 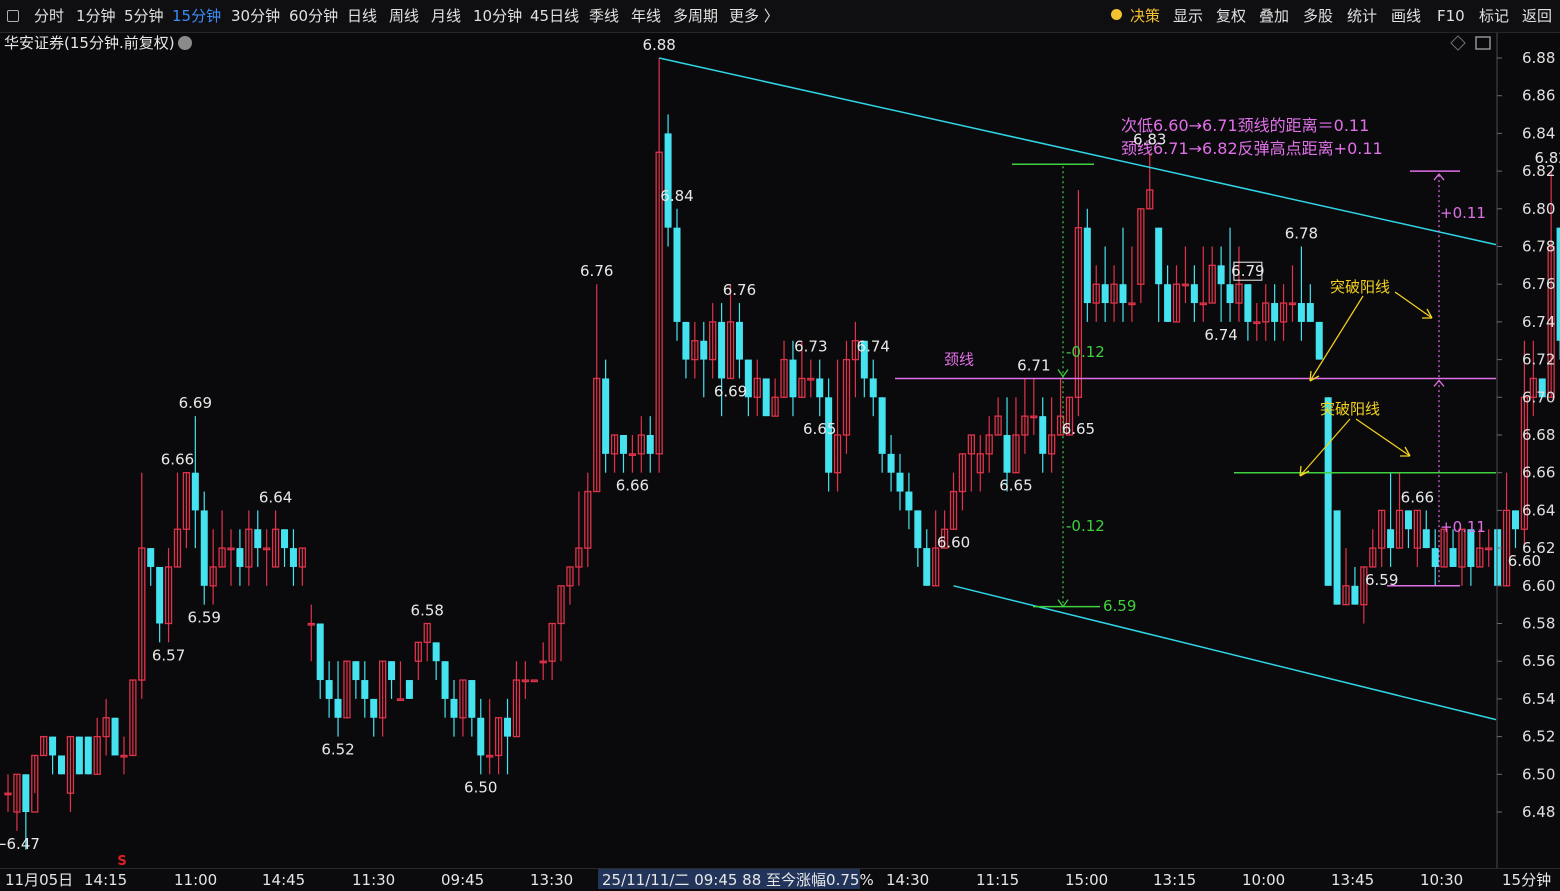 What do you see at coordinates (646, 16) in the screenshot?
I see `tab-period-12: 年线` at bounding box center [646, 16].